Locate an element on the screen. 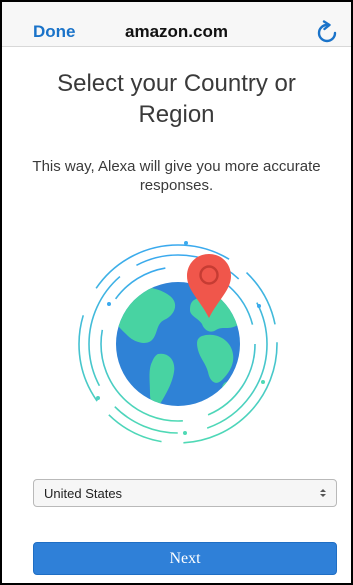 The image size is (353, 585). country-select: United States is located at coordinates (185, 493).